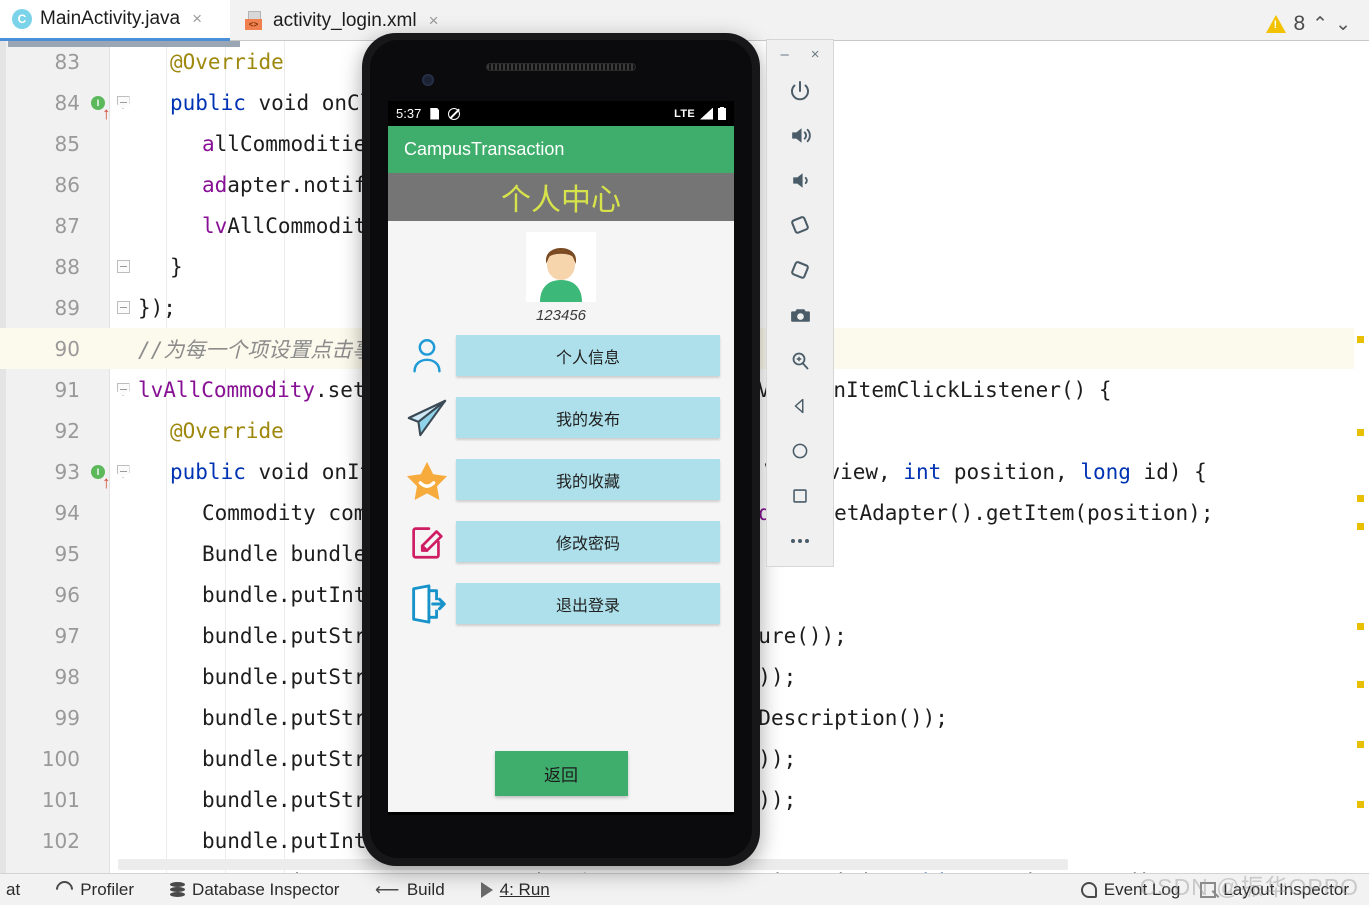 This screenshot has width=1369, height=905. I want to click on menu-button-4: 退出登录, so click(588, 603).